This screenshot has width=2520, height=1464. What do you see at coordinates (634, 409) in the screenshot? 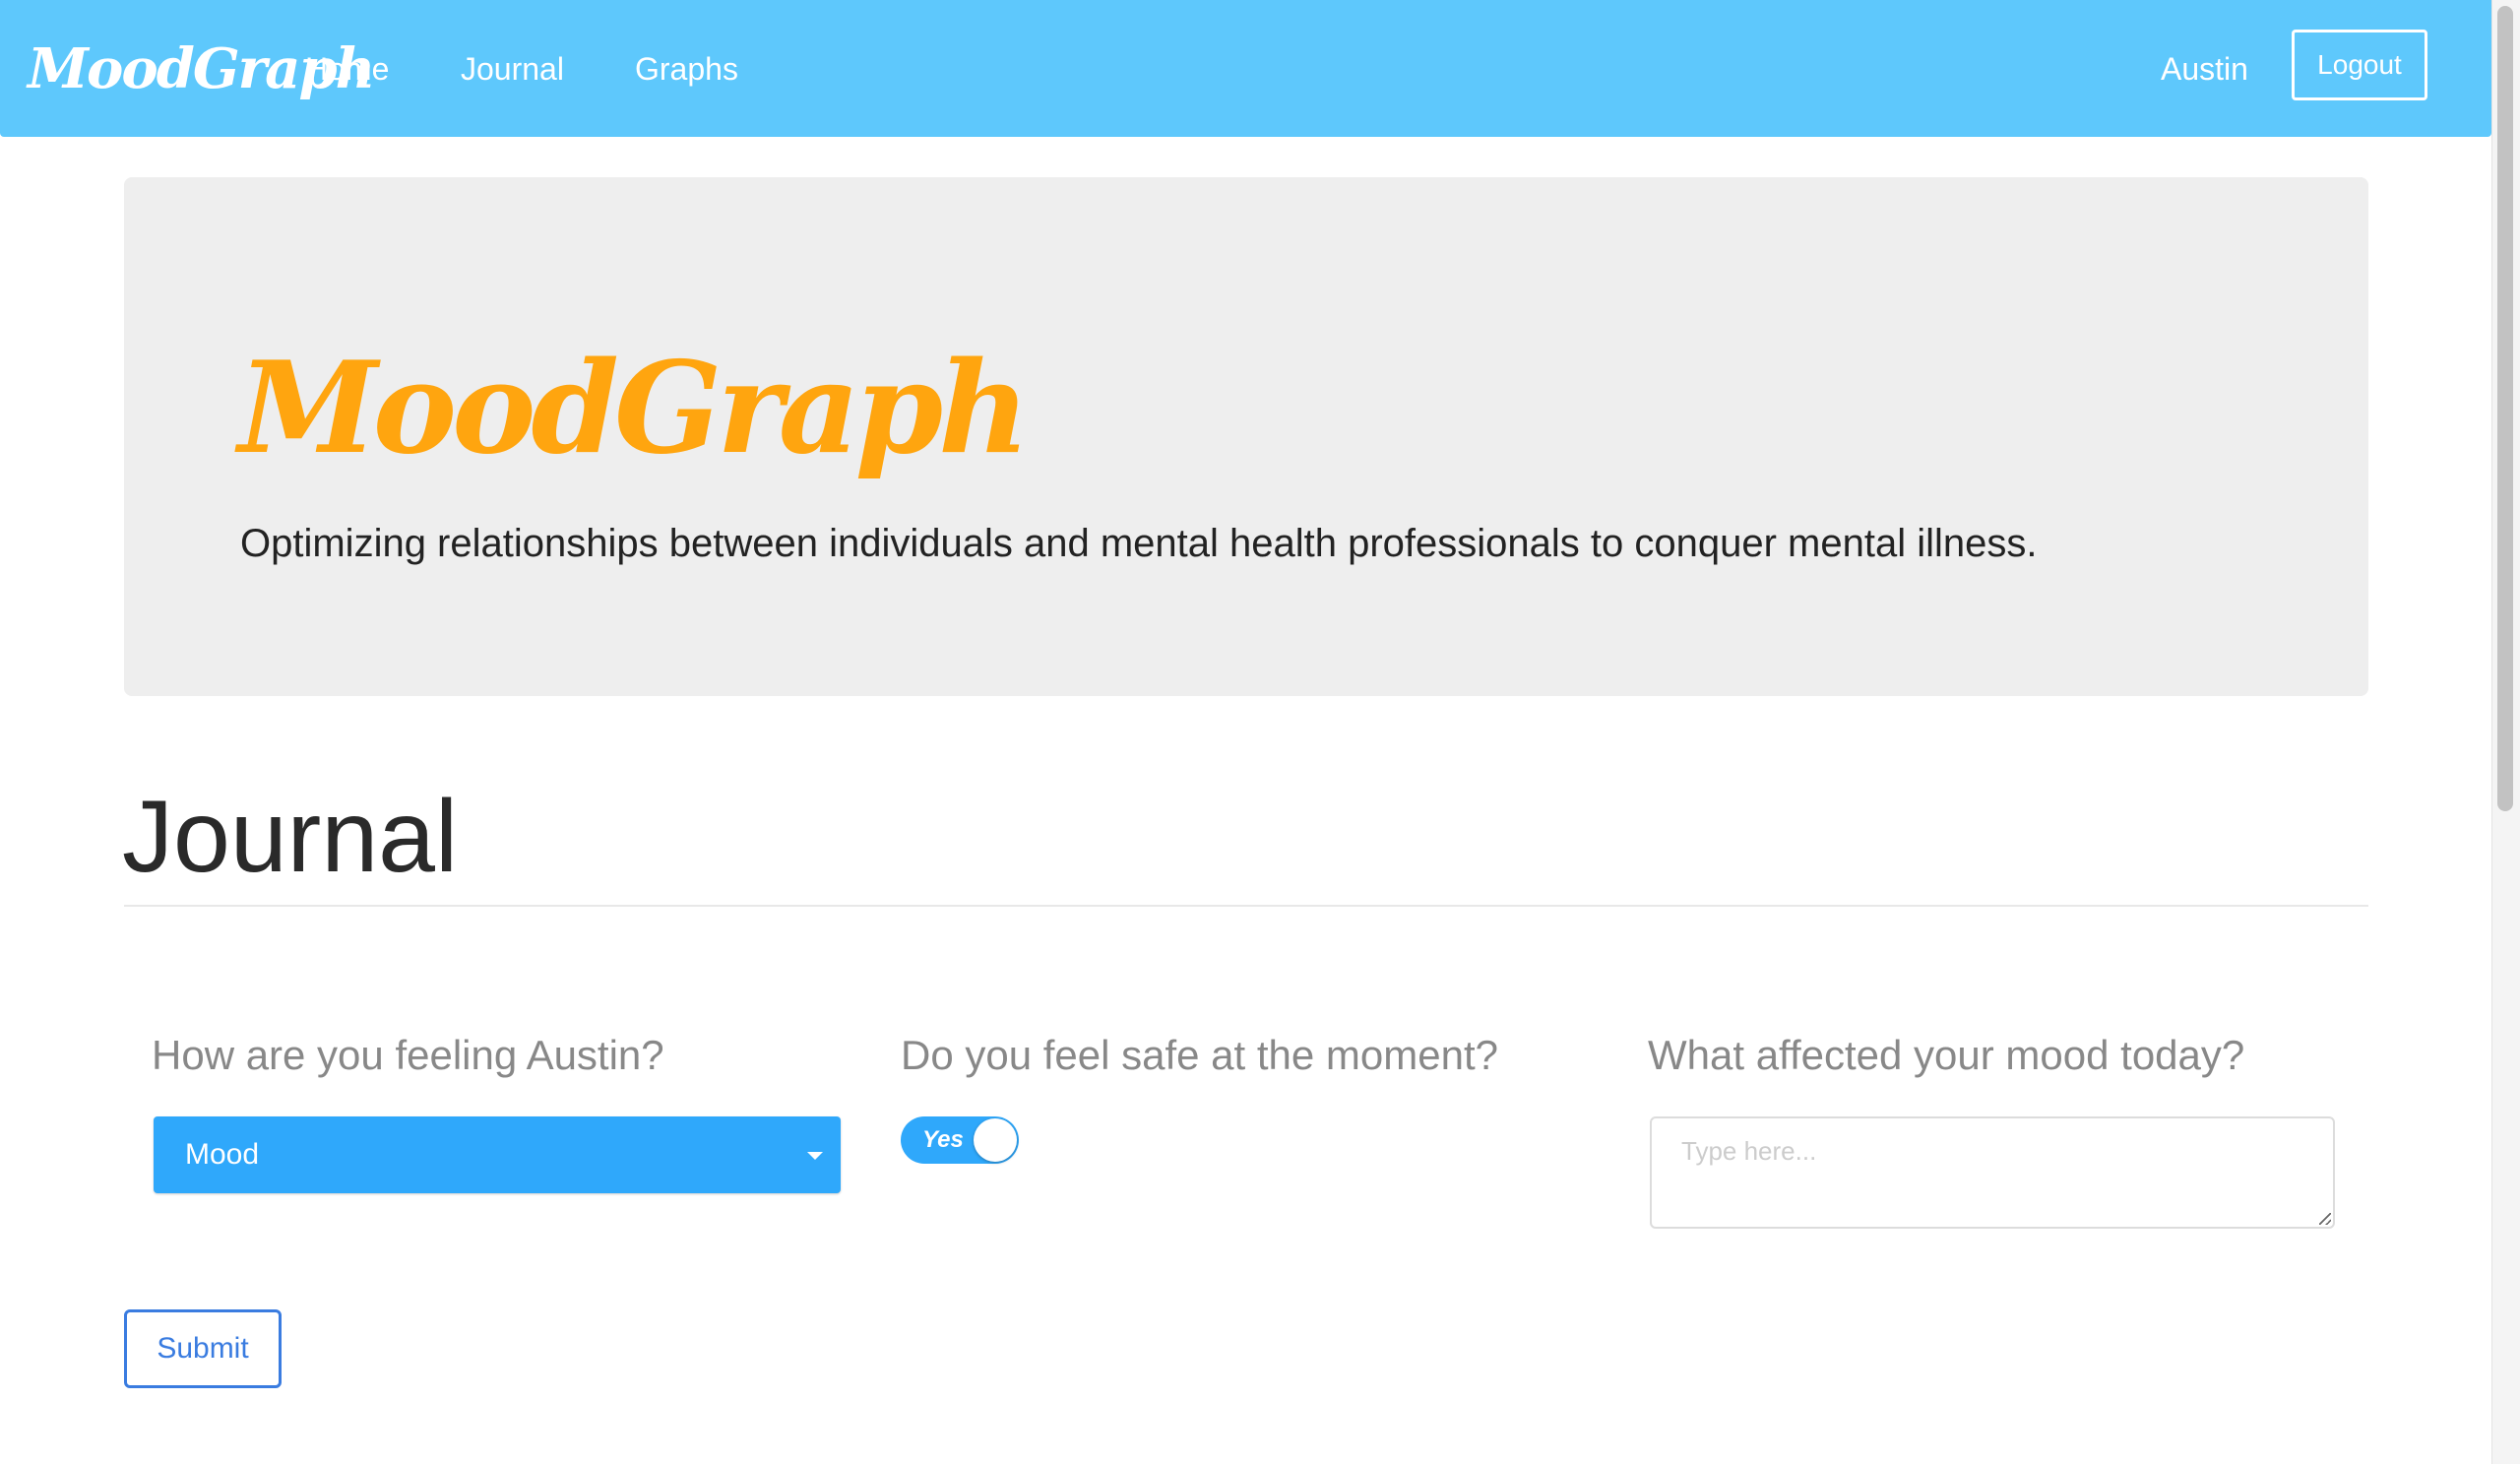
I see `hero-title: MoodGraph` at bounding box center [634, 409].